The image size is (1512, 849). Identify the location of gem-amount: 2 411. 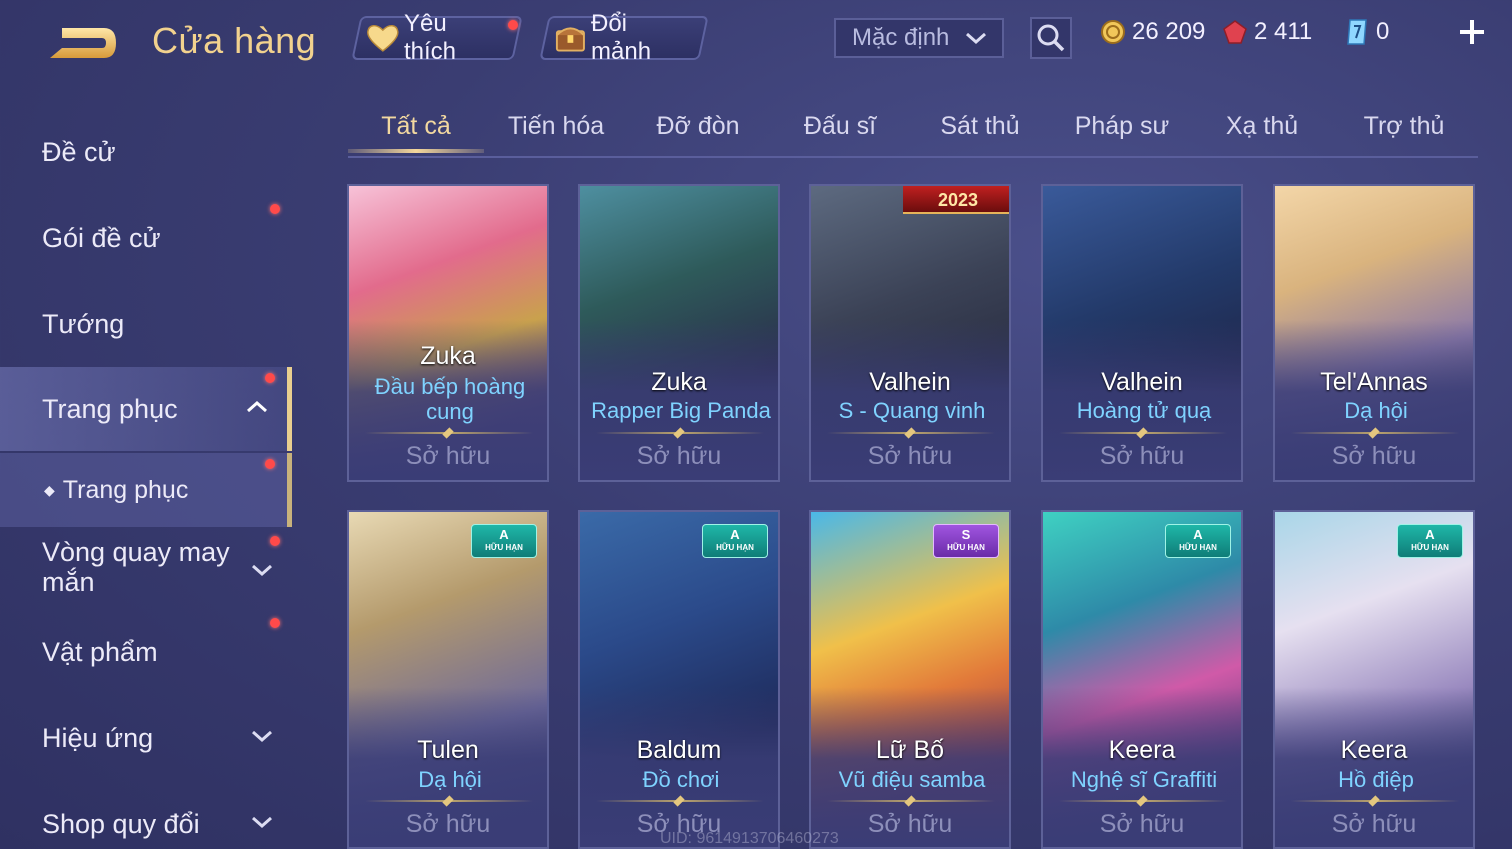
(1283, 31).